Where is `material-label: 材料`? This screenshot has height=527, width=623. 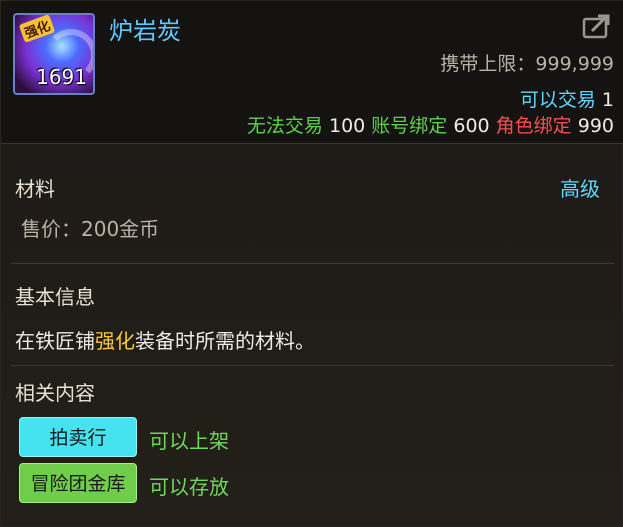 material-label: 材料 is located at coordinates (35, 189).